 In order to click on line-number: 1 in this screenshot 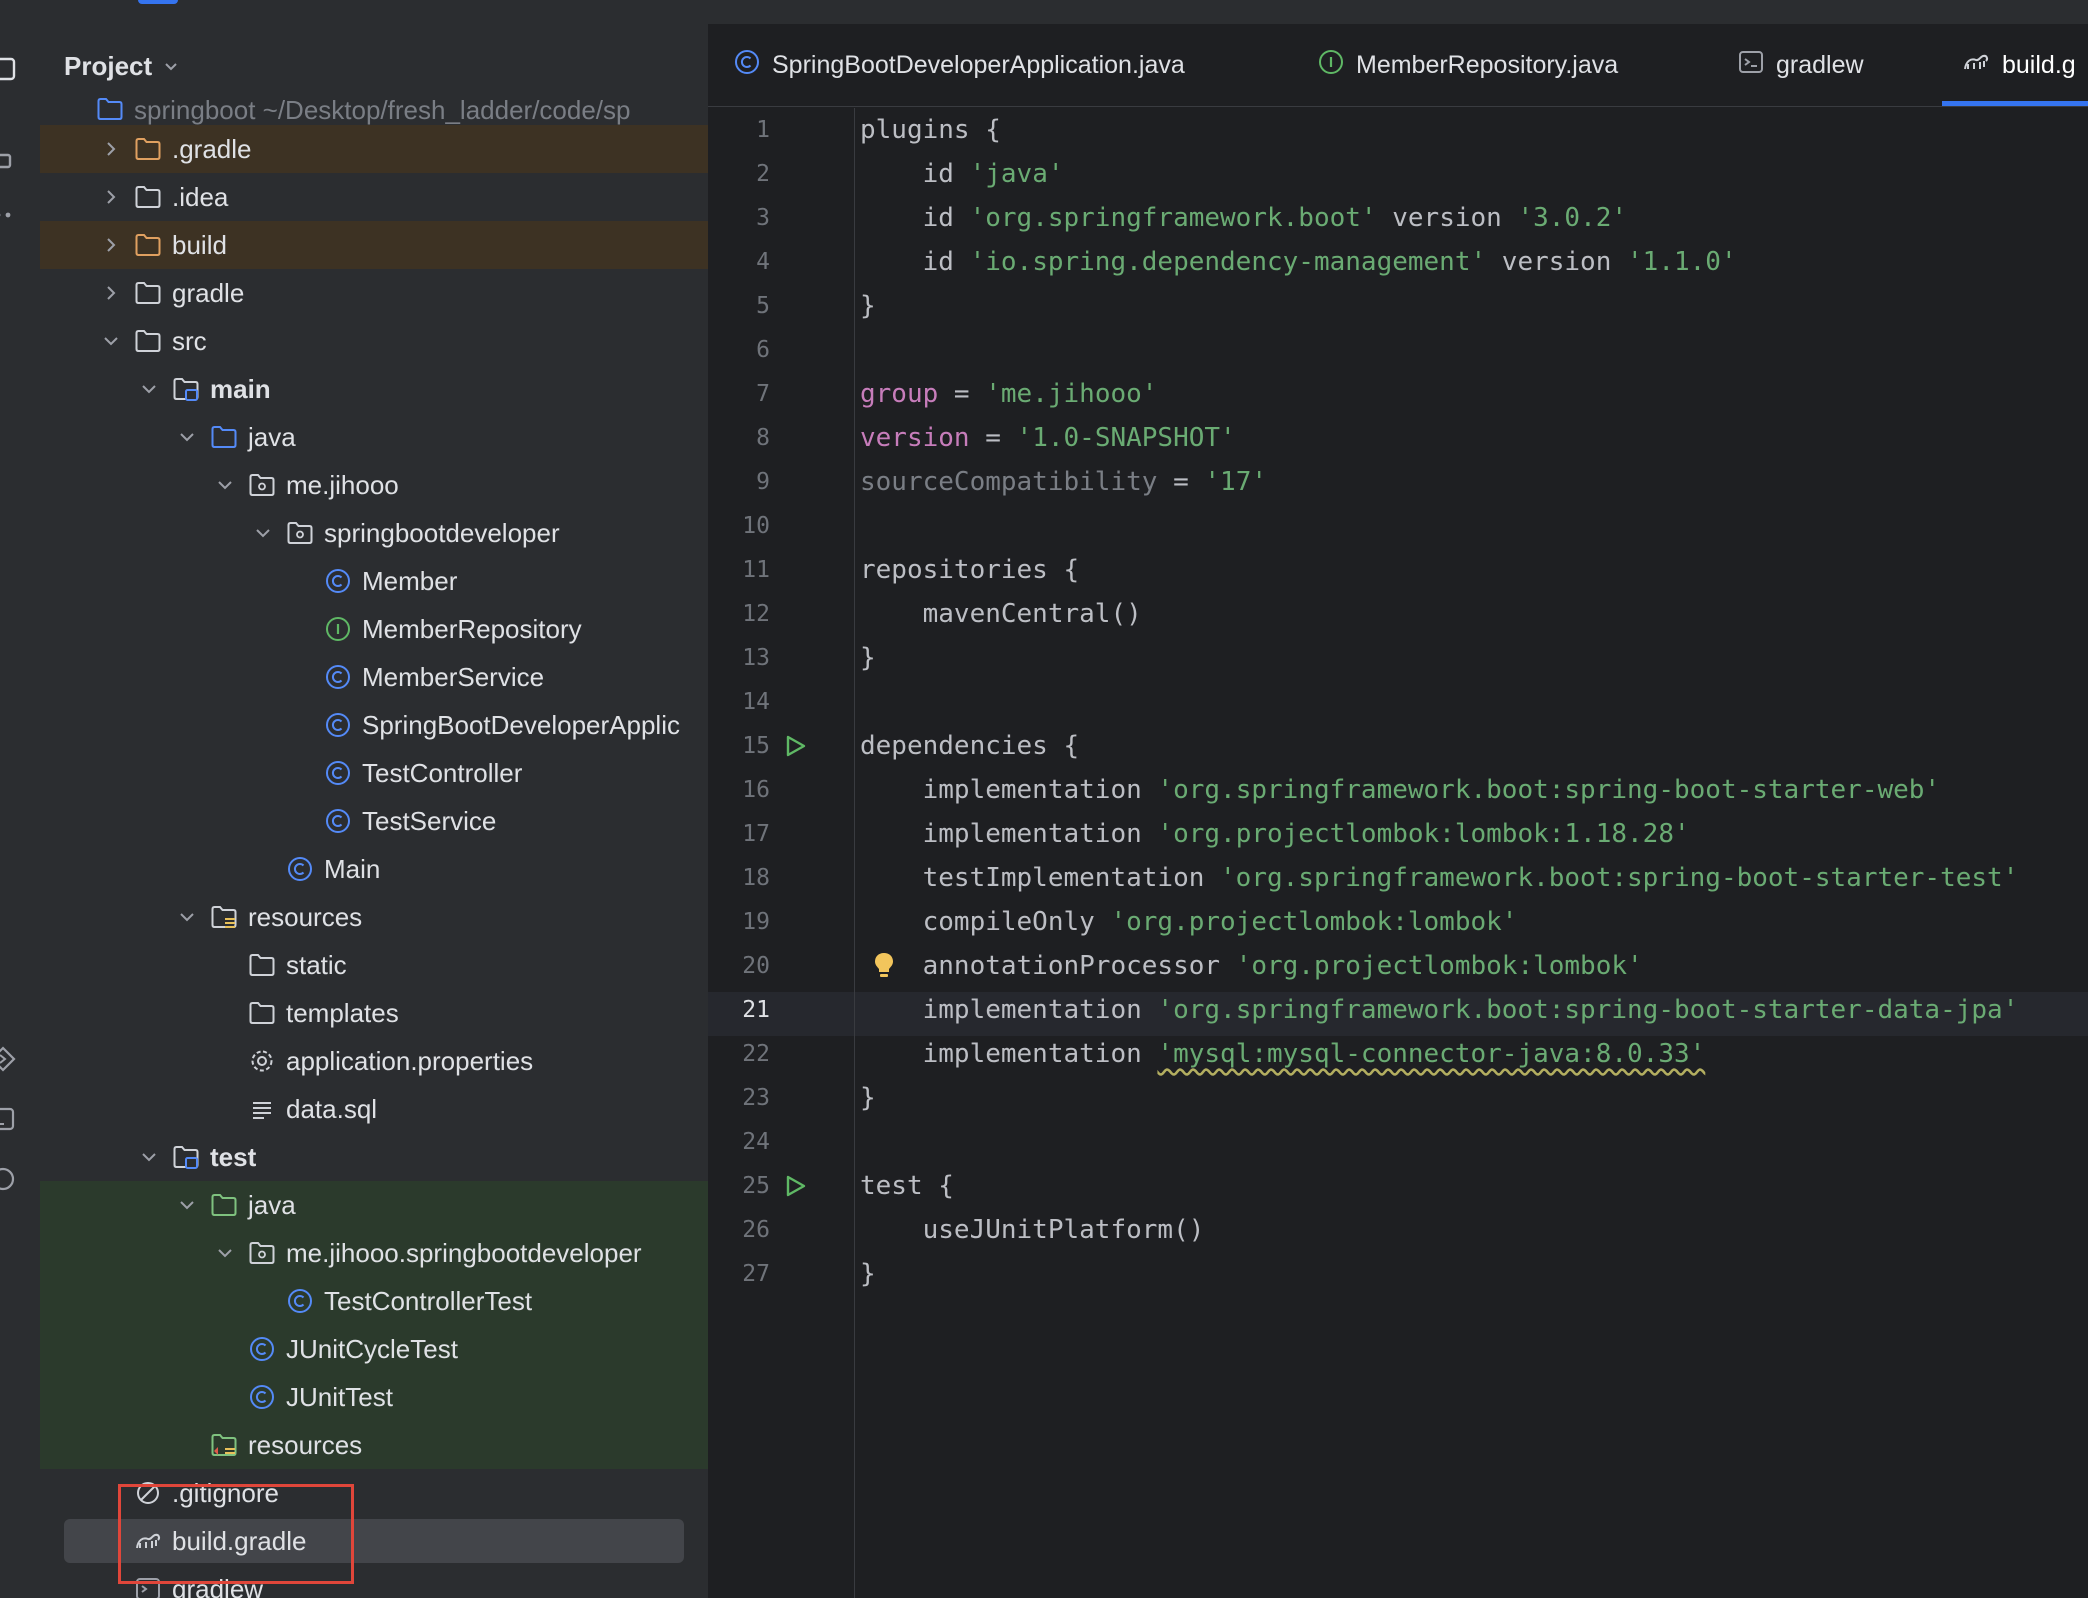, I will do `click(739, 130)`.